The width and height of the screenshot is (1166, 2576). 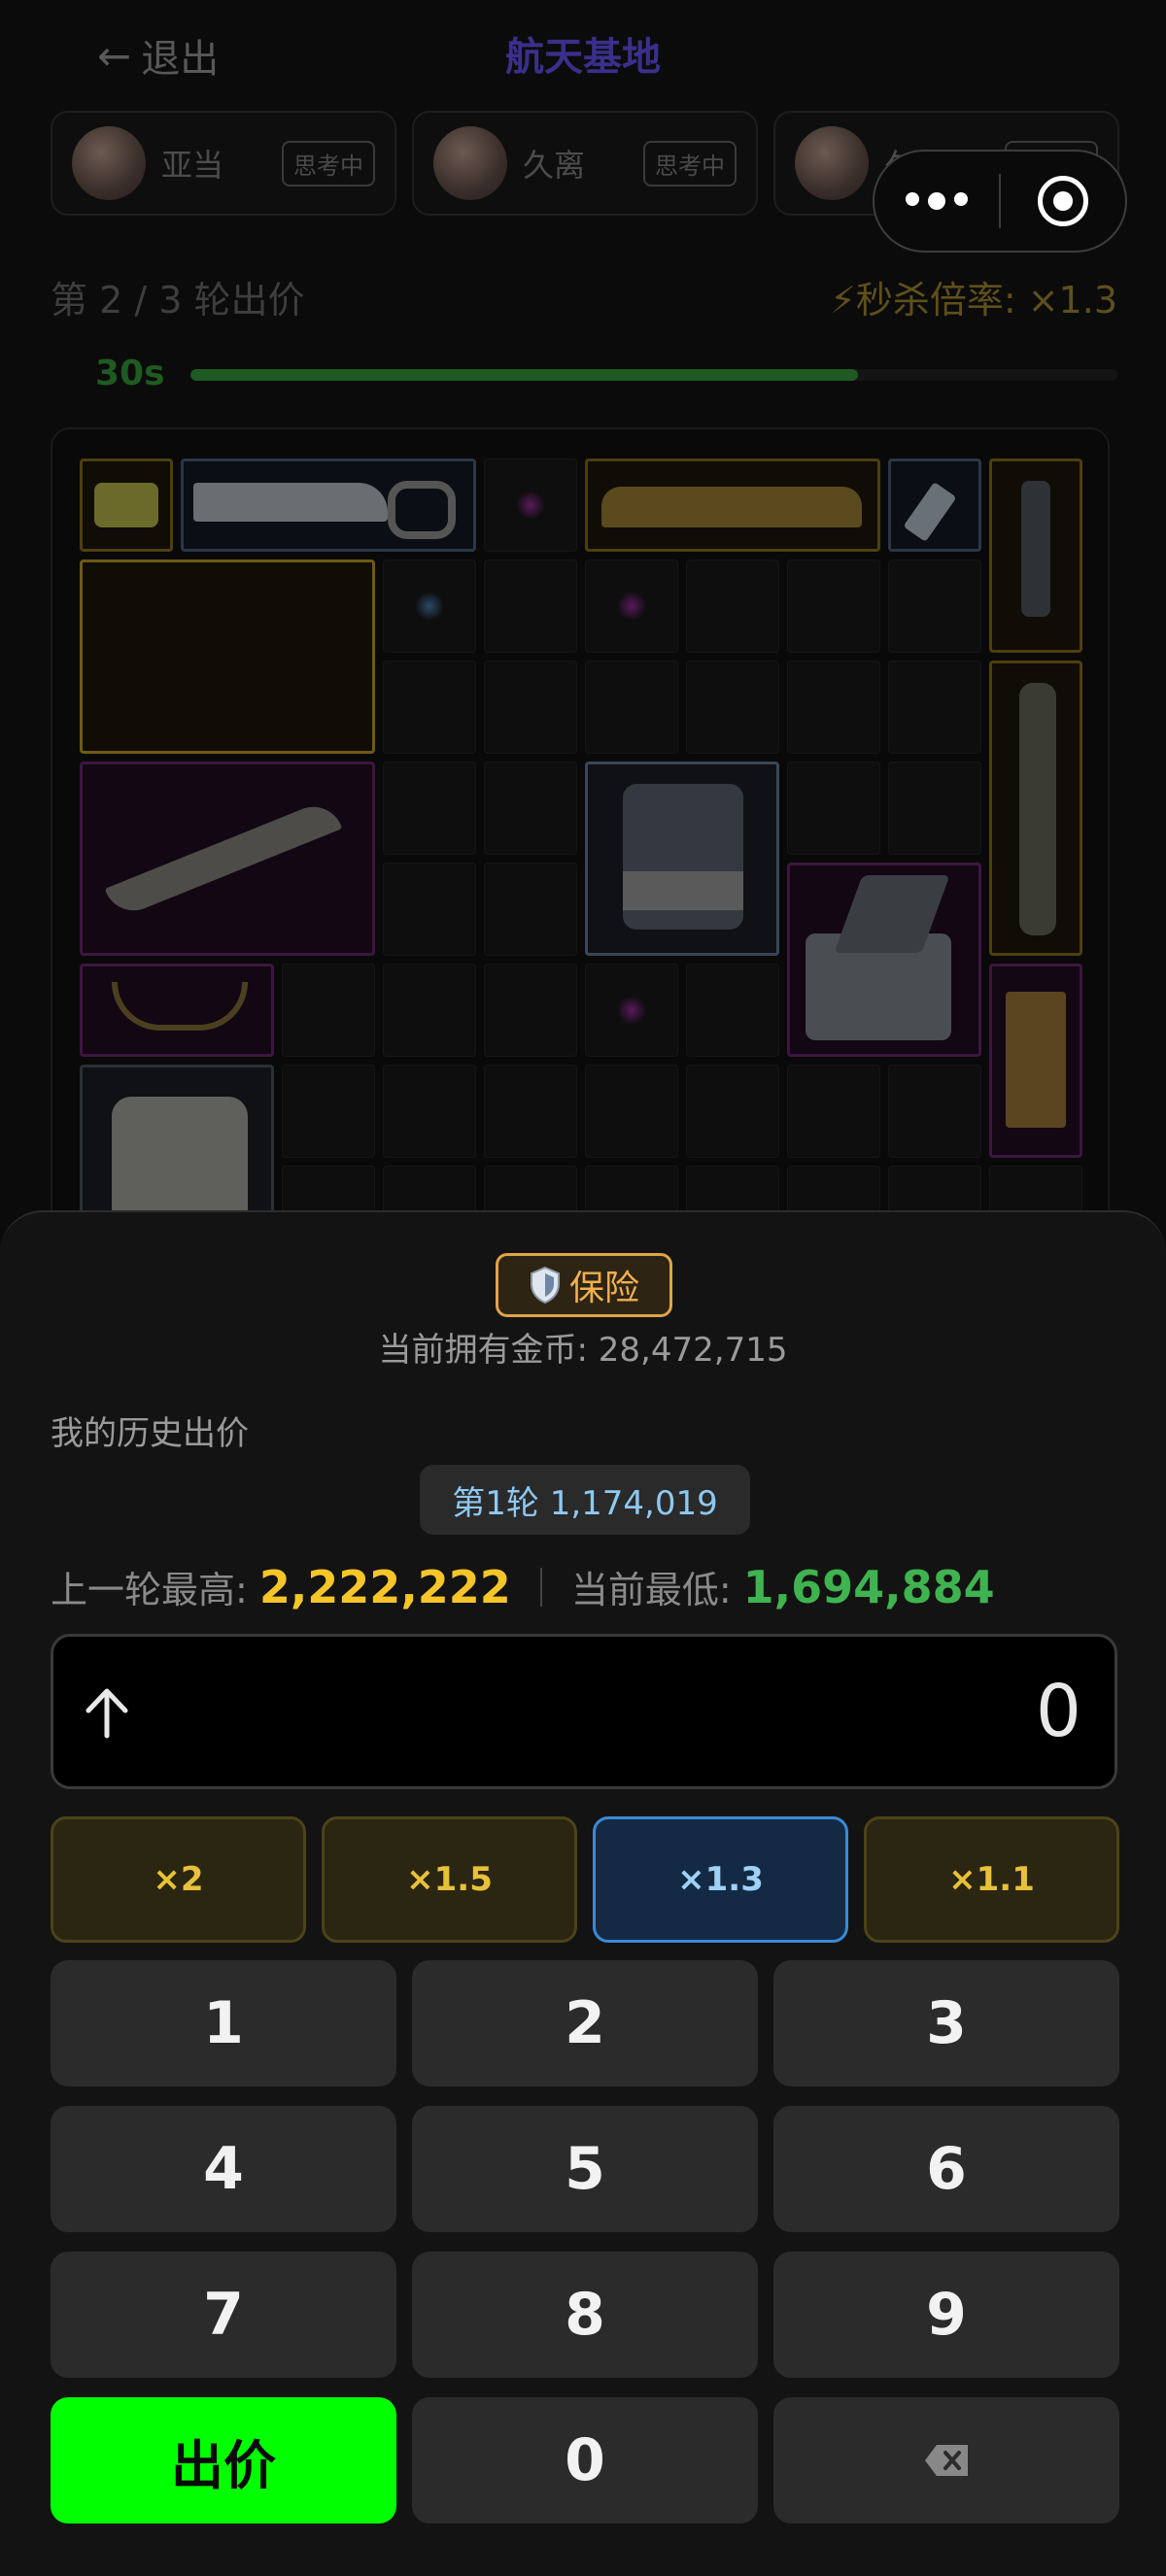 I want to click on player-card: 亚当 思考中, so click(x=223, y=163).